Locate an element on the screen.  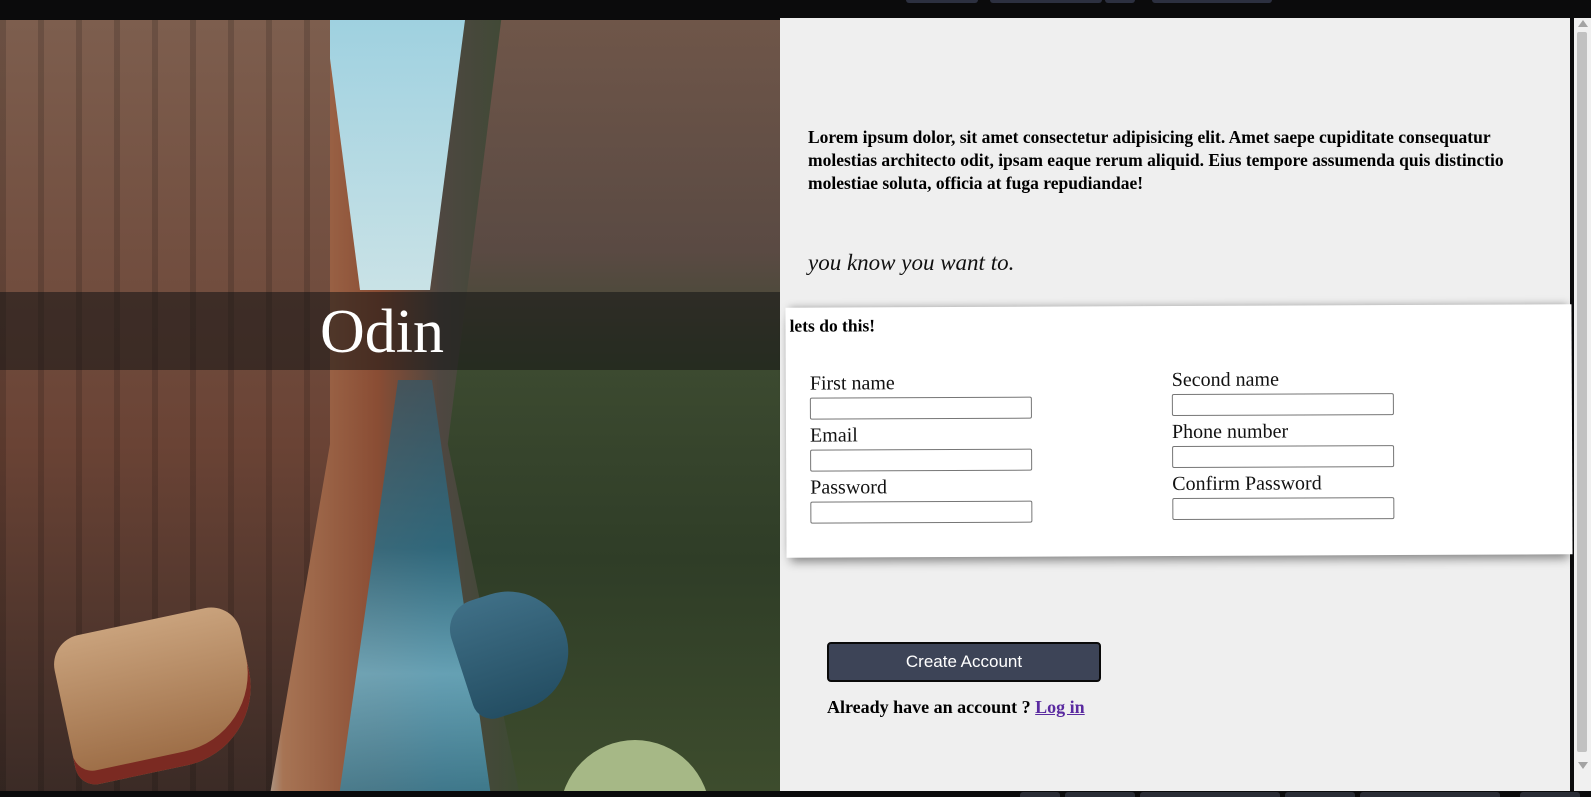
site-logo: Odin is located at coordinates (382, 332).